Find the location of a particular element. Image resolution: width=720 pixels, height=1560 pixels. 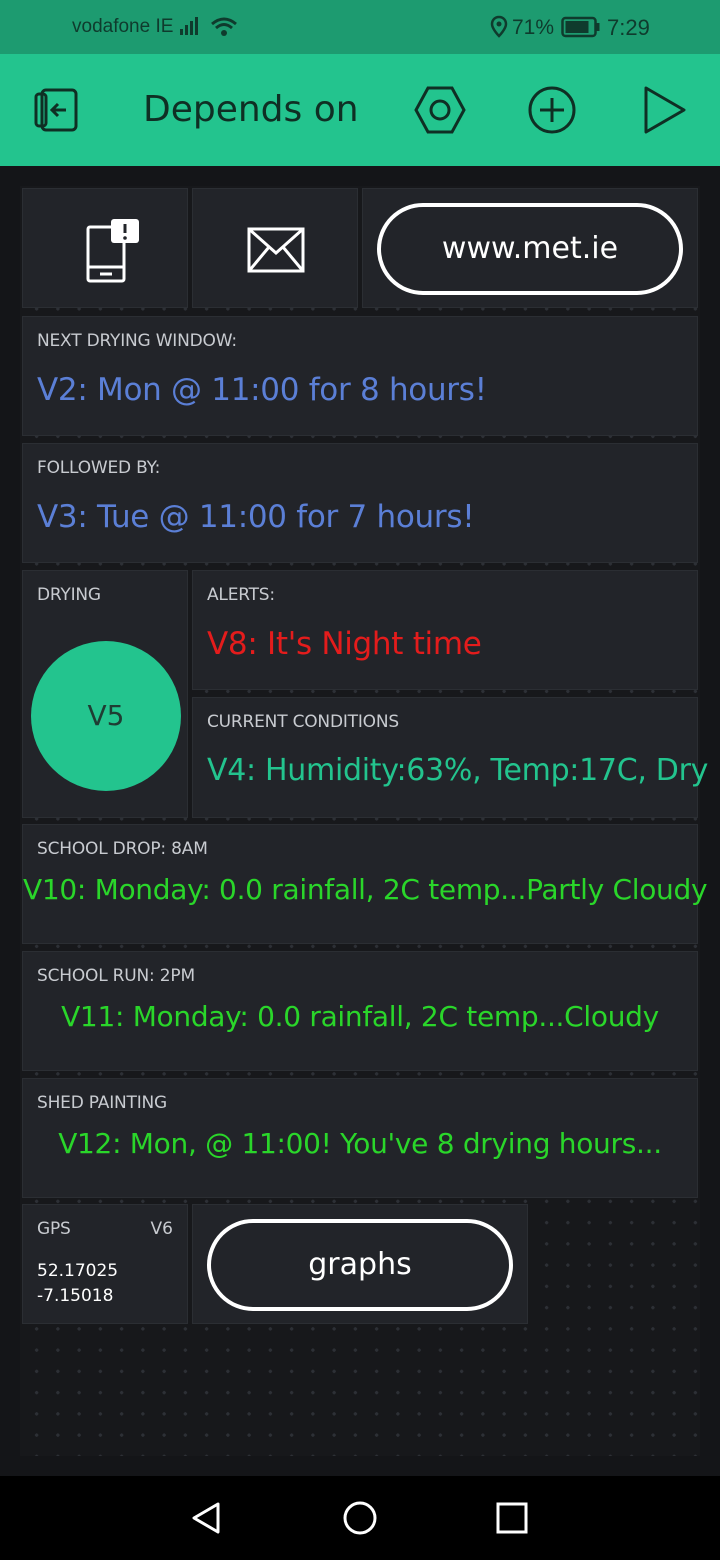

carrier-name: vodafone IE is located at coordinates (123, 26).